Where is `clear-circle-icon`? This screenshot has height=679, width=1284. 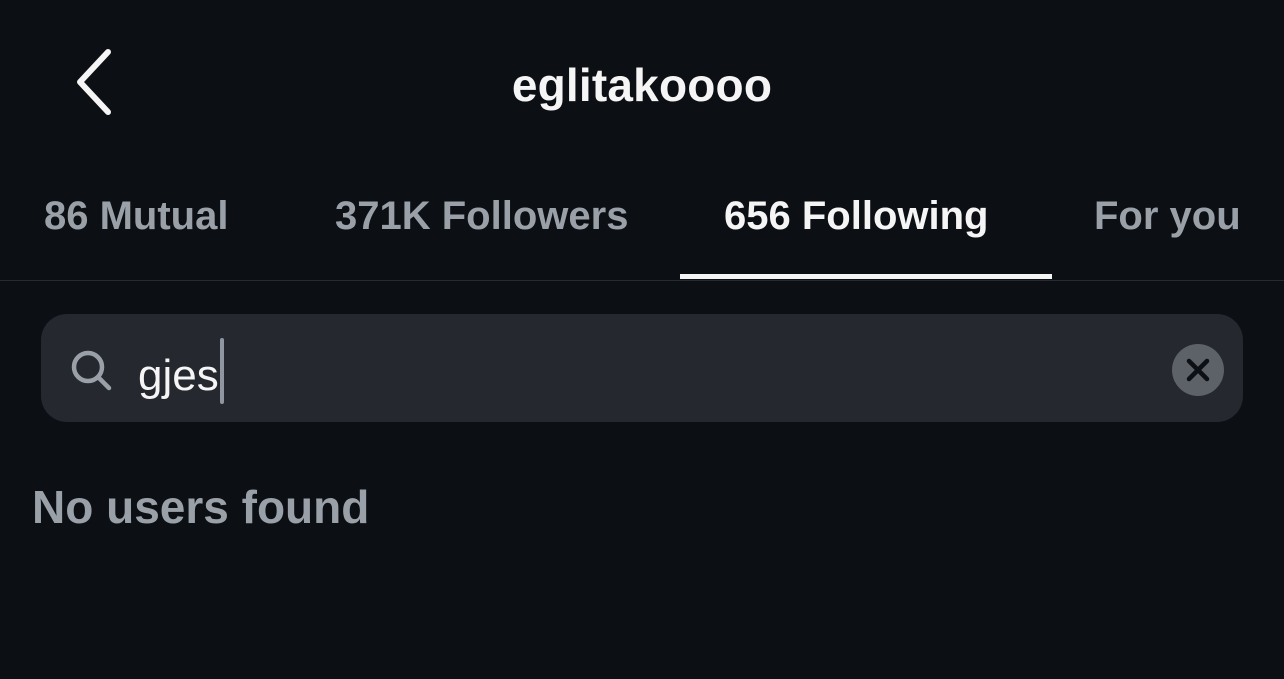 clear-circle-icon is located at coordinates (1198, 370).